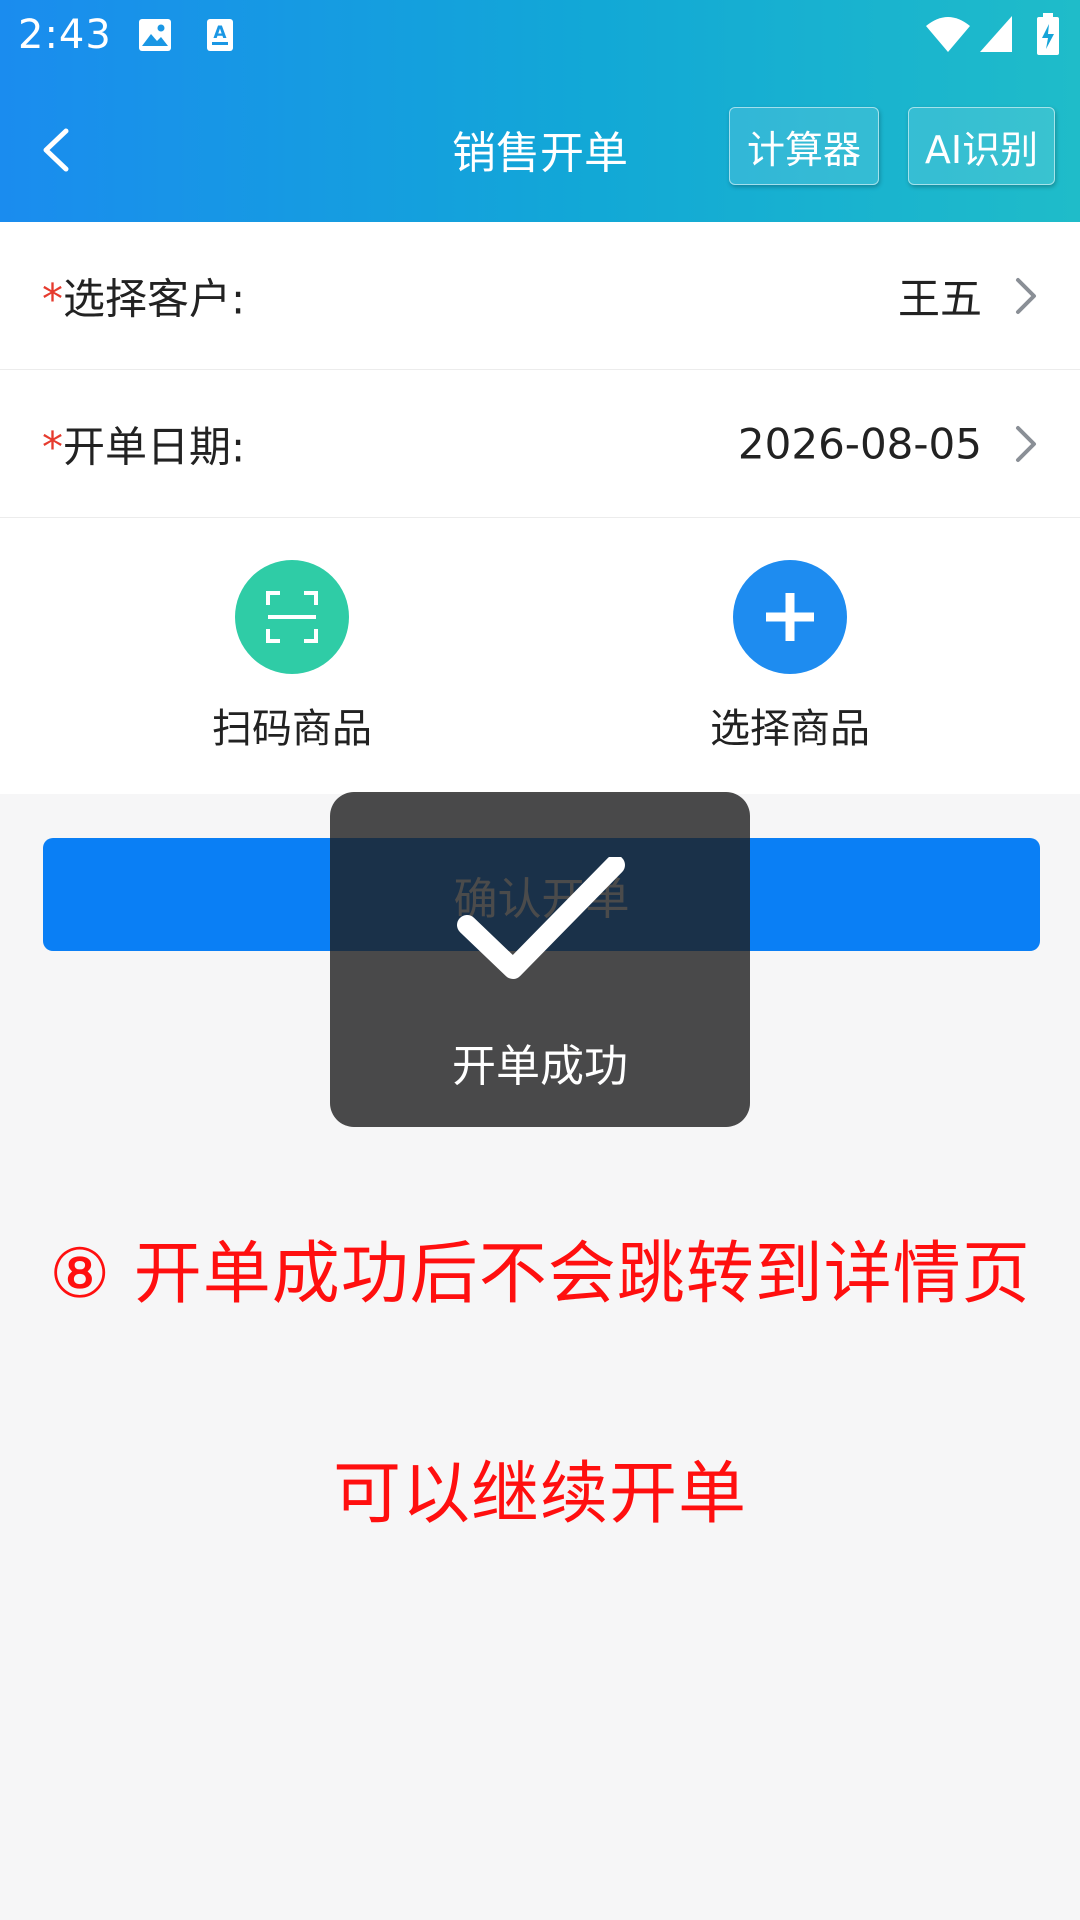  What do you see at coordinates (220, 33) in the screenshot?
I see `svg-text: A` at bounding box center [220, 33].